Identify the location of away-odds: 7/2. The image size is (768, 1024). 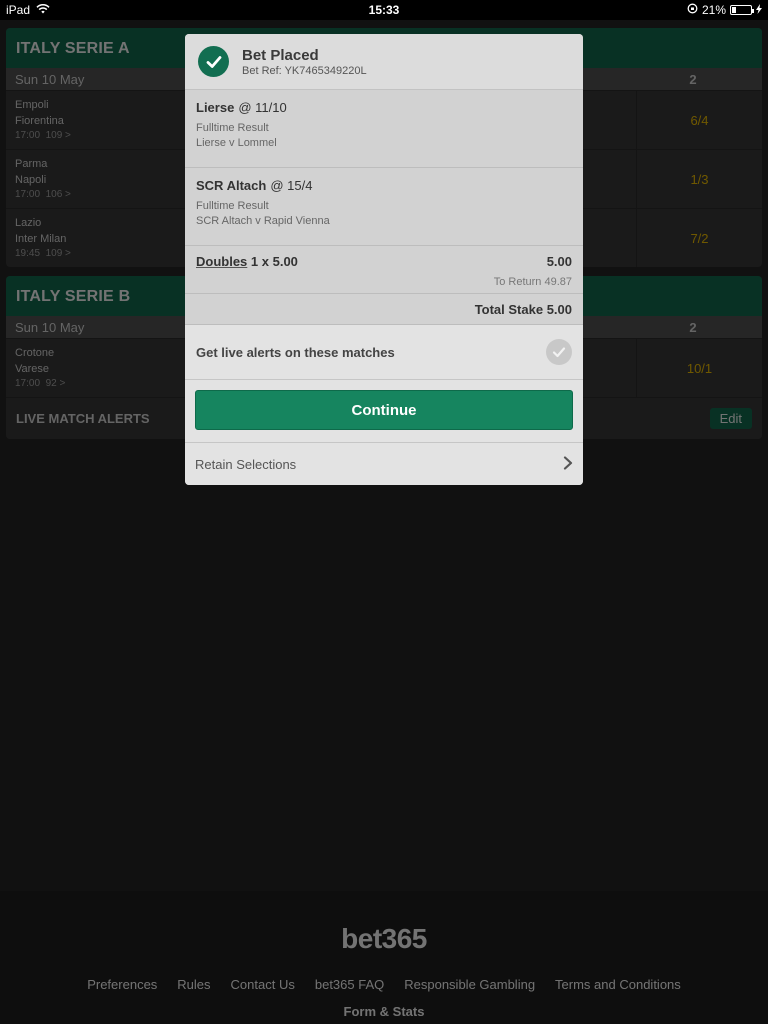
(699, 238).